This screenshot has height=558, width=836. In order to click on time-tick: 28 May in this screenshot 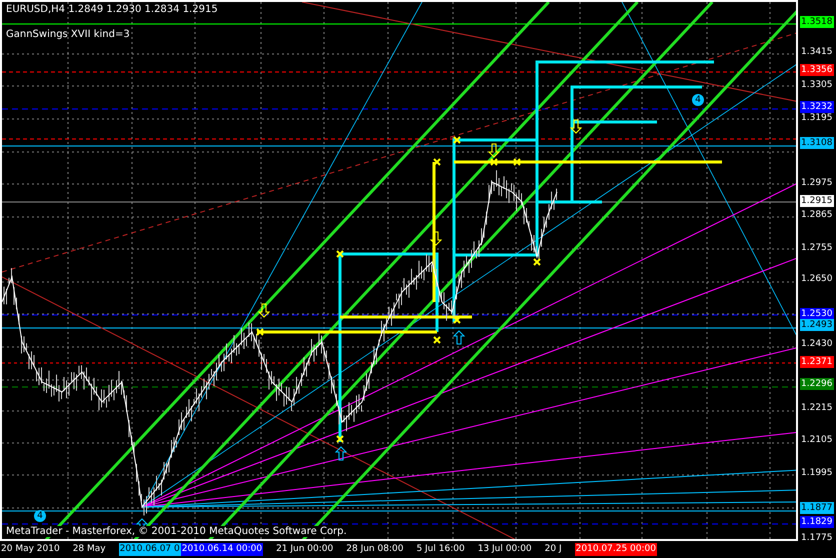, I will do `click(89, 549)`.